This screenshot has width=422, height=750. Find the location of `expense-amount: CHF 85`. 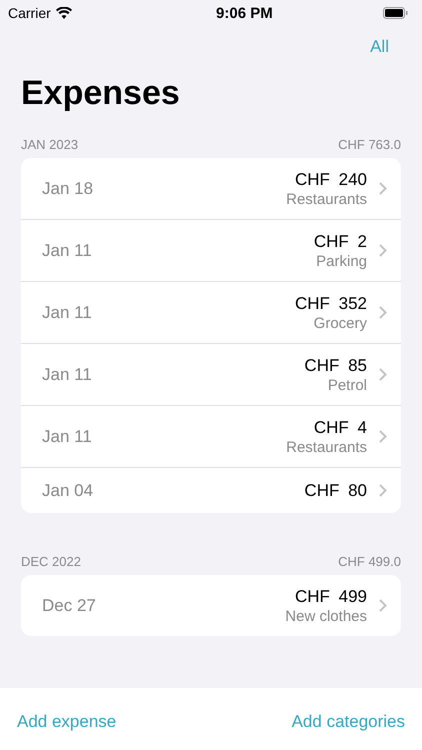

expense-amount: CHF 85 is located at coordinates (335, 366).